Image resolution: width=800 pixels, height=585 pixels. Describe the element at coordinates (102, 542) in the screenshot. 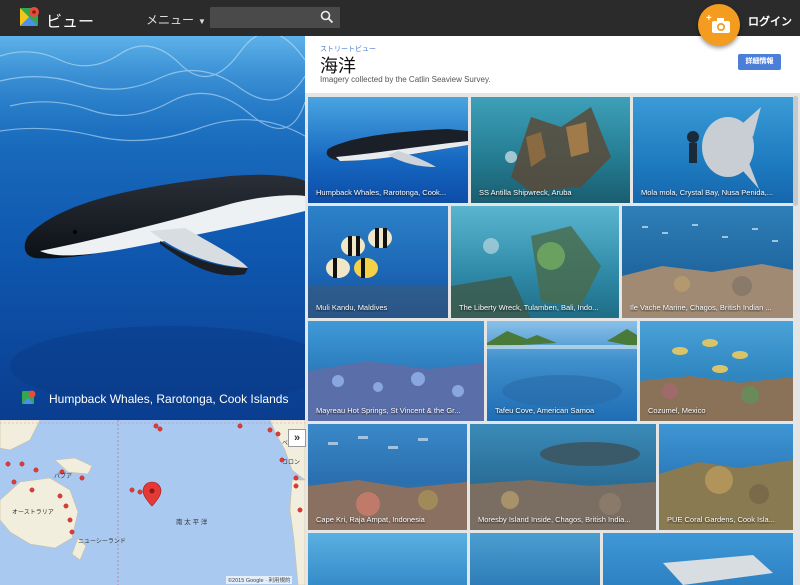

I see `map-label-newzealand: ニューシーランド` at that location.